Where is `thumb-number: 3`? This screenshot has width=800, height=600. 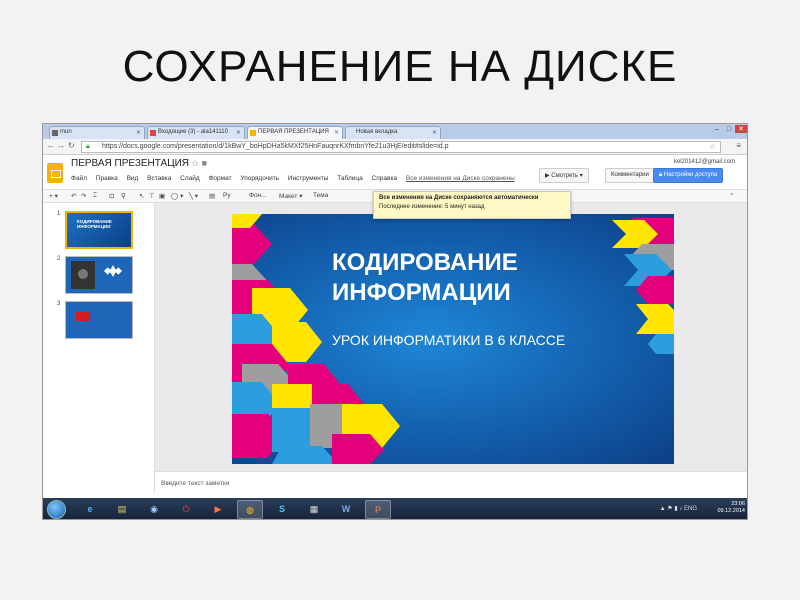
thumb-number: 3 is located at coordinates (59, 304).